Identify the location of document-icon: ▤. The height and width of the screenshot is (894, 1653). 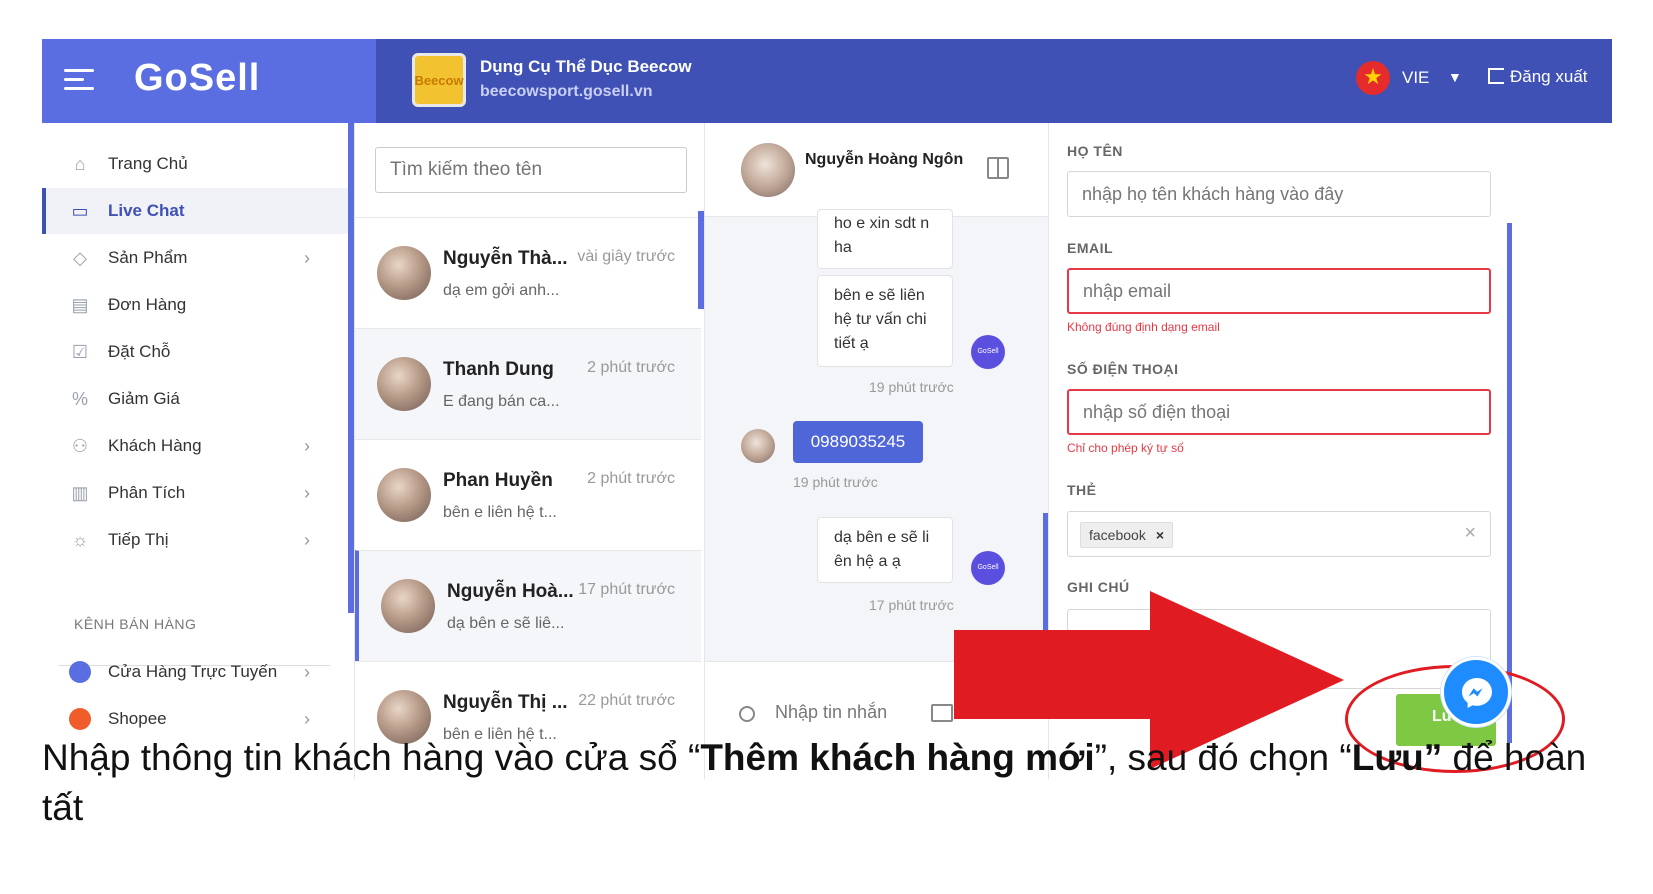
(80, 304).